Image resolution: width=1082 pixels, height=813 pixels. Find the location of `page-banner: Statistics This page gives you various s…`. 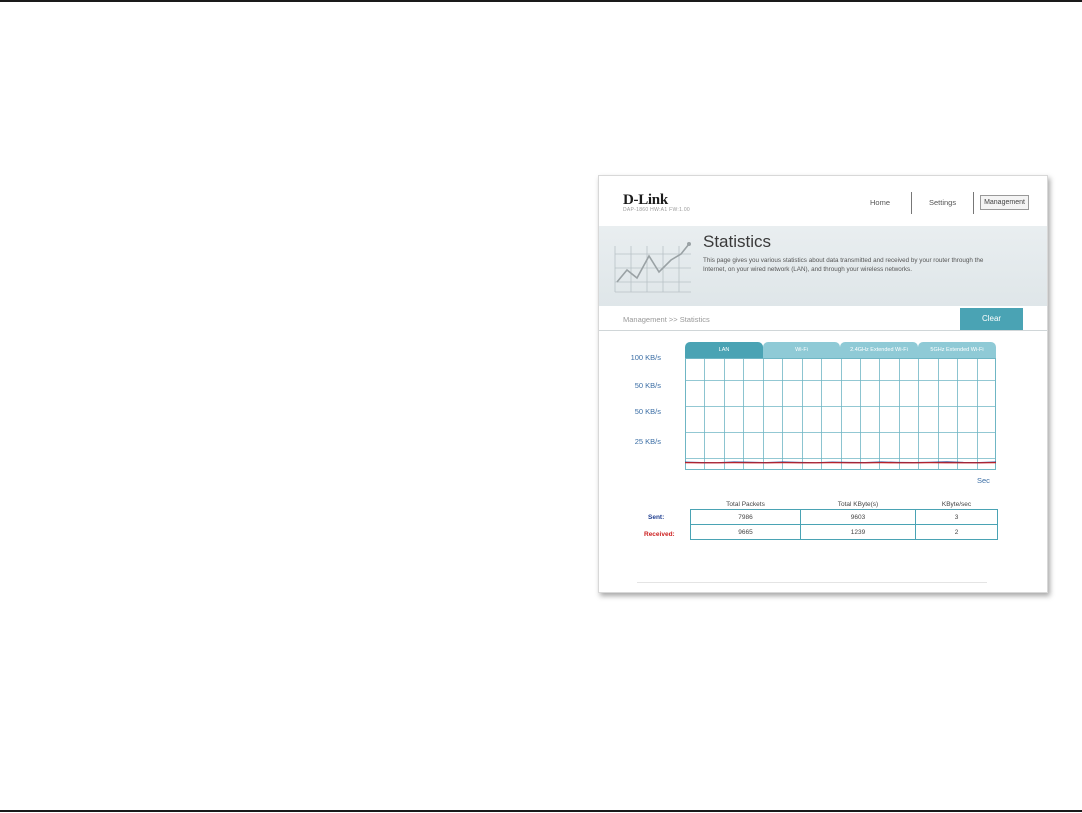

page-banner: Statistics This page gives you various s… is located at coordinates (823, 266).